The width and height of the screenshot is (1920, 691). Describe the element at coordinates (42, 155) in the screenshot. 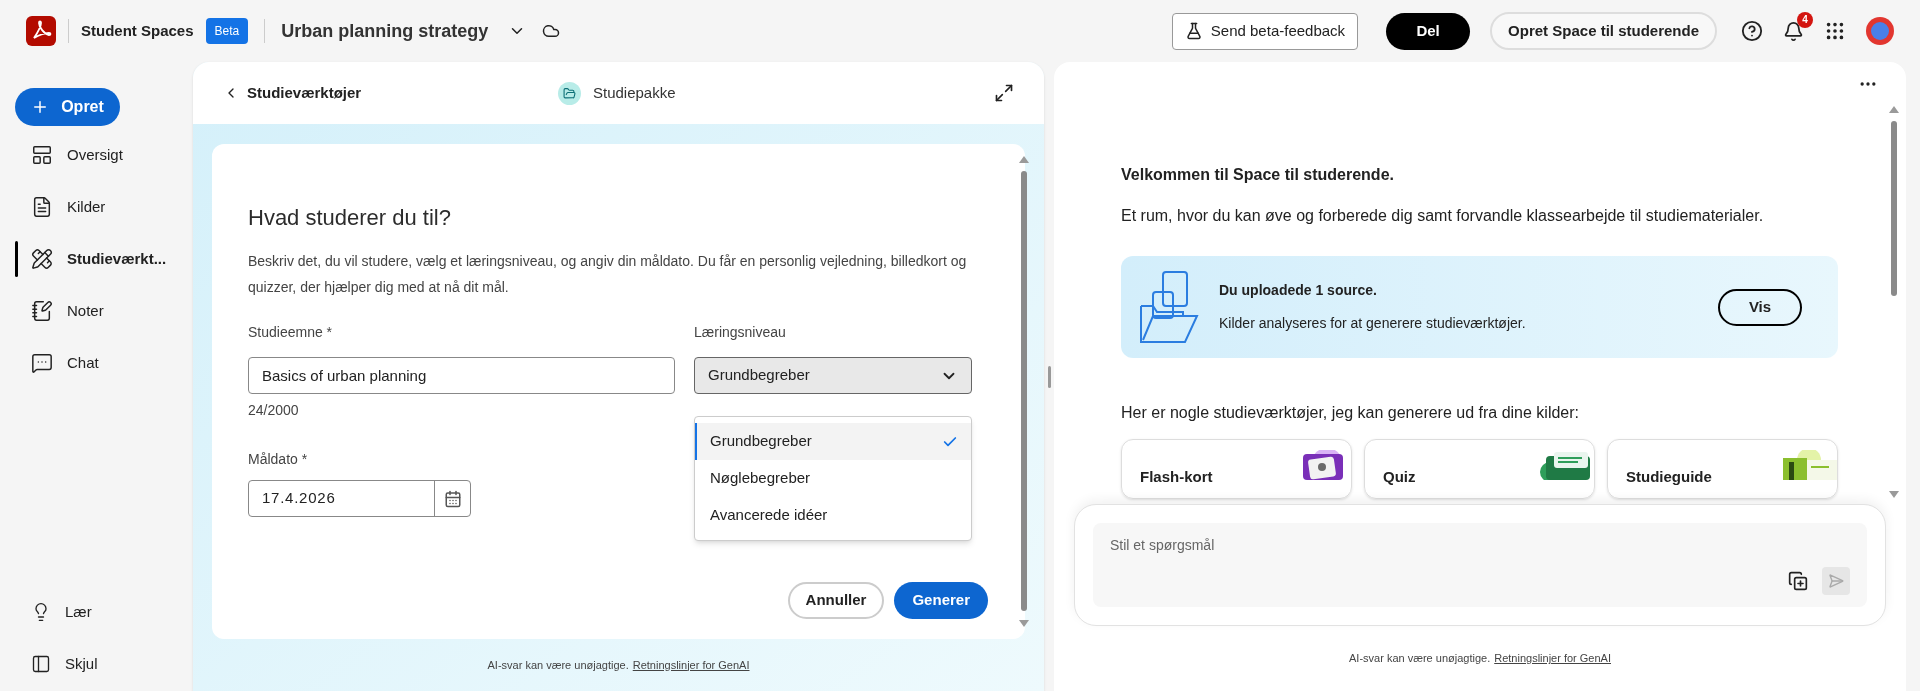

I see `layout-icon` at that location.